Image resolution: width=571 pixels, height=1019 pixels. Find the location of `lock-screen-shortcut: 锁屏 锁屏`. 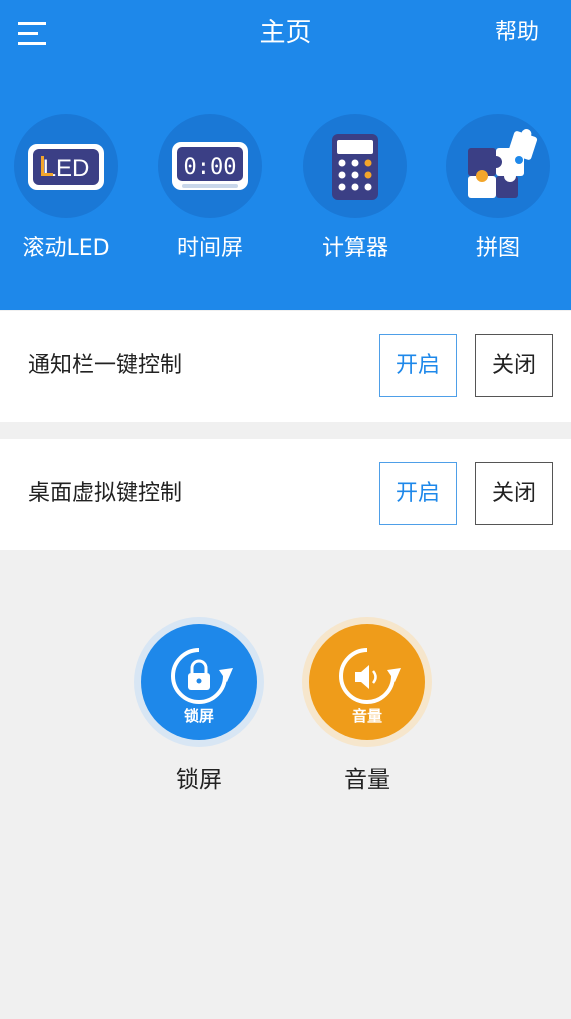

lock-screen-shortcut: 锁屏 锁屏 is located at coordinates (199, 706).